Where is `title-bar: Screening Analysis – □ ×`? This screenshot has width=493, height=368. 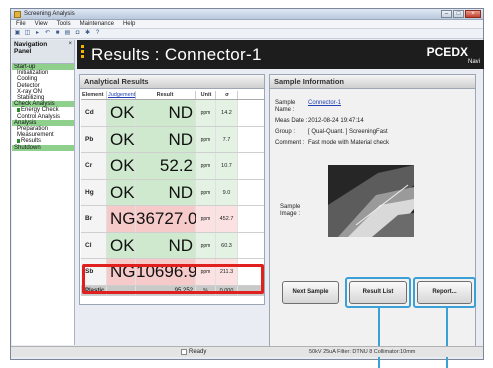
title-bar: Screening Analysis – □ × is located at coordinates (247, 14).